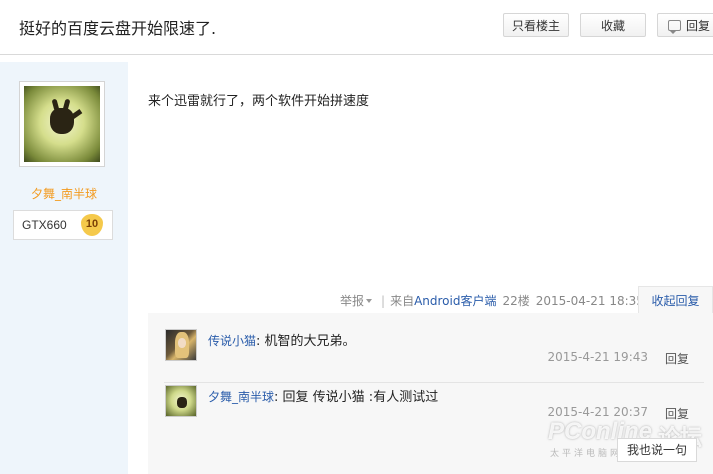  What do you see at coordinates (352, 300) in the screenshot?
I see `report-link: 举报` at bounding box center [352, 300].